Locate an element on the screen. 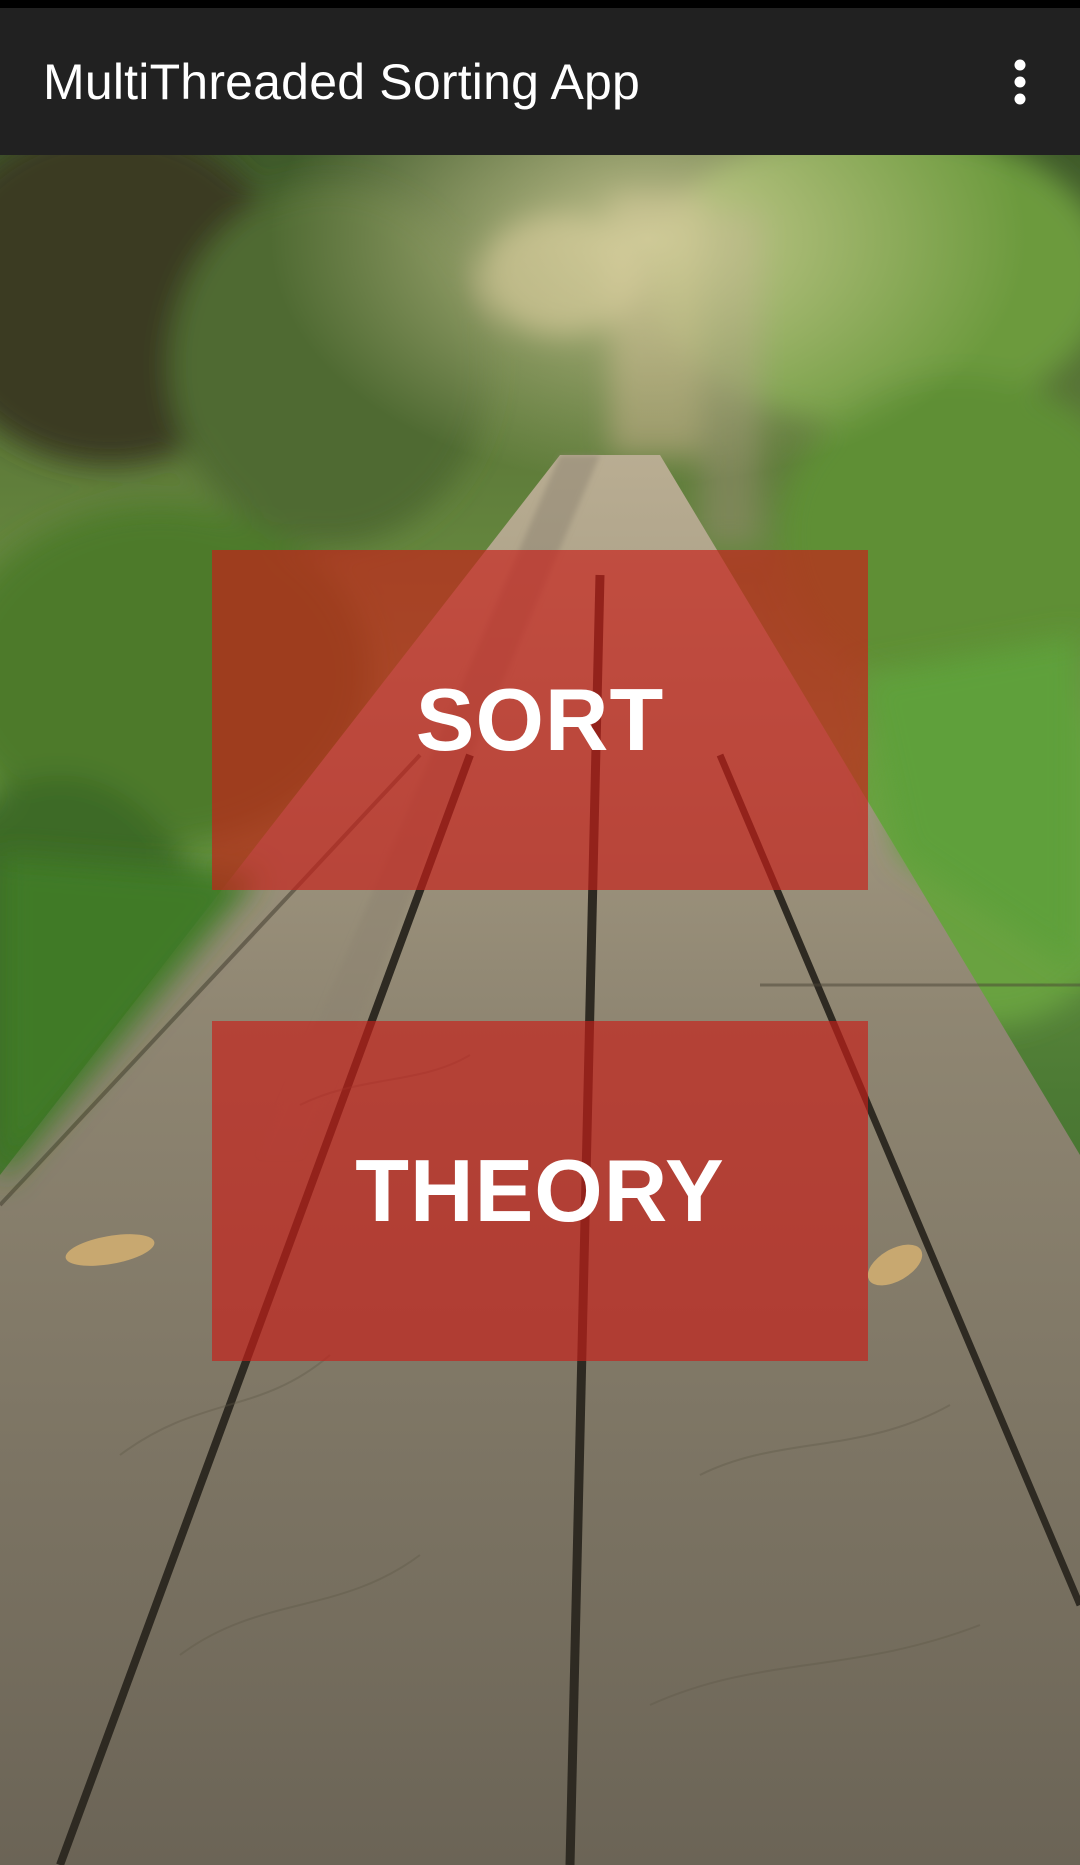 This screenshot has height=1865, width=1080. toolbar: MultiThreaded Sorting App is located at coordinates (540, 81).